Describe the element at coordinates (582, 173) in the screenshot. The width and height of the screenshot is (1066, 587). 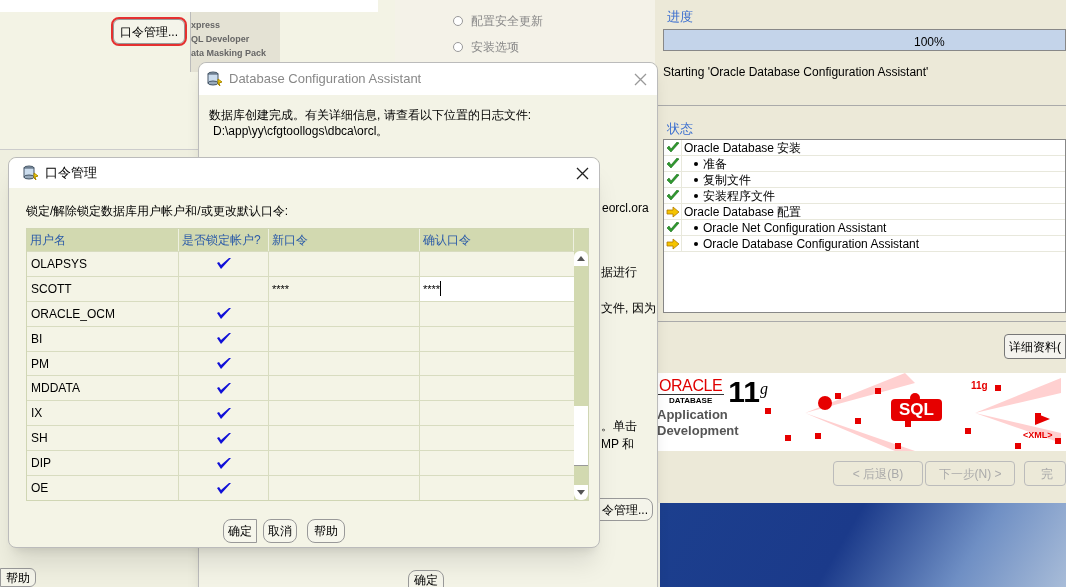
I see `close-icon` at that location.